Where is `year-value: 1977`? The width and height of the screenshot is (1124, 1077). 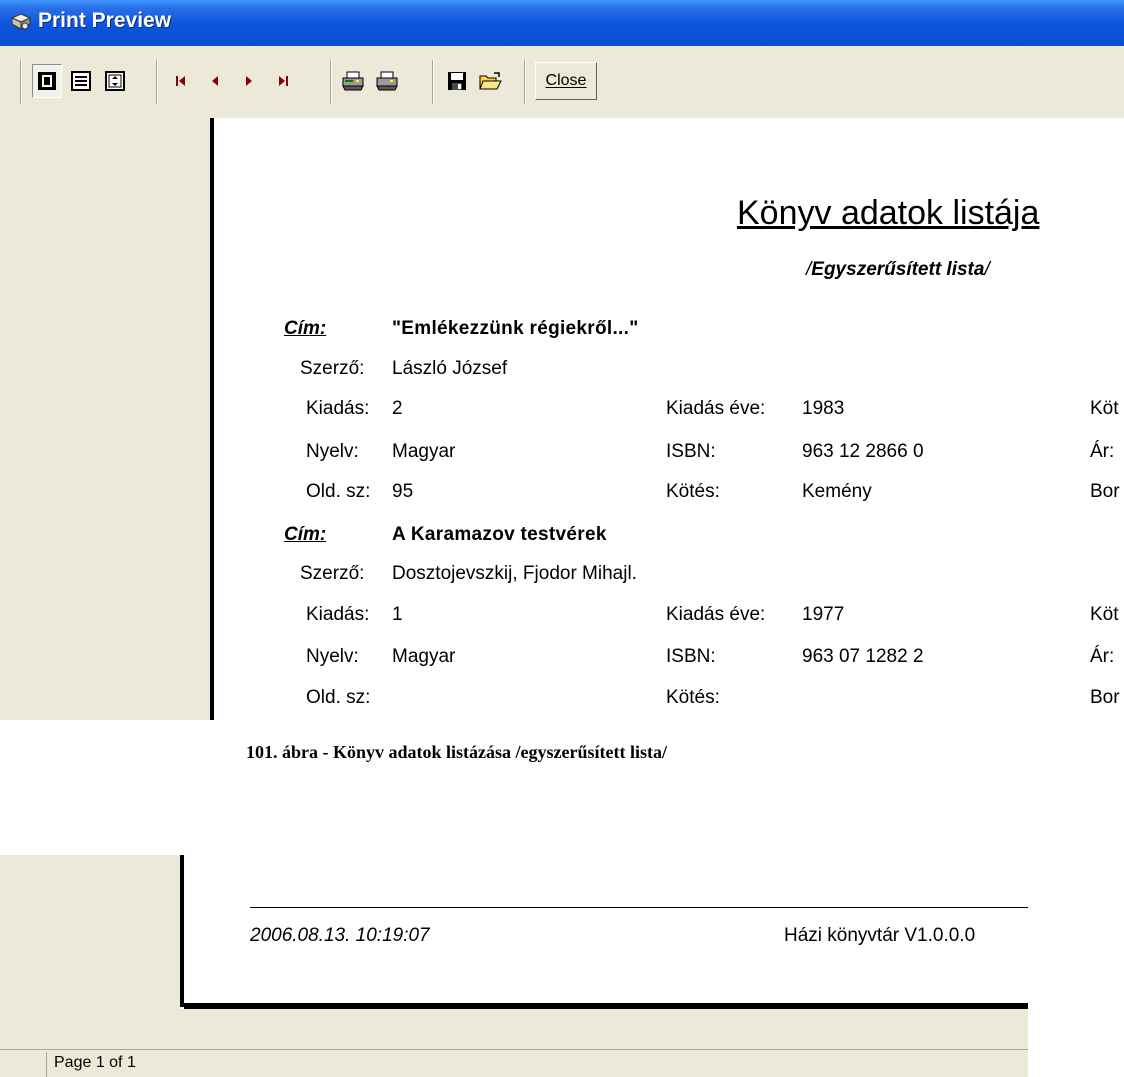
year-value: 1977 is located at coordinates (823, 614).